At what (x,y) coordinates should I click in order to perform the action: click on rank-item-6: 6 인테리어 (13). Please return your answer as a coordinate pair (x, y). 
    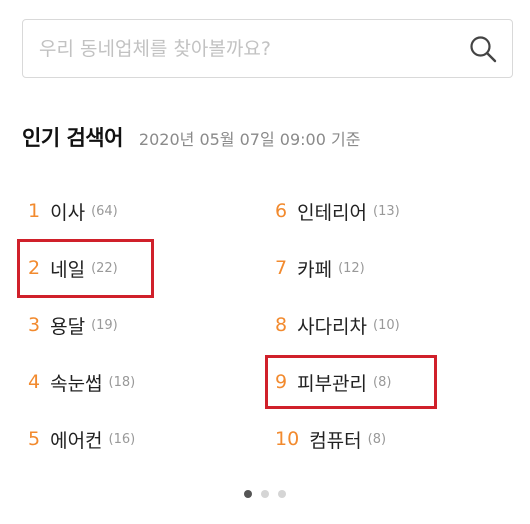
    Looking at the image, I should click on (337, 211).